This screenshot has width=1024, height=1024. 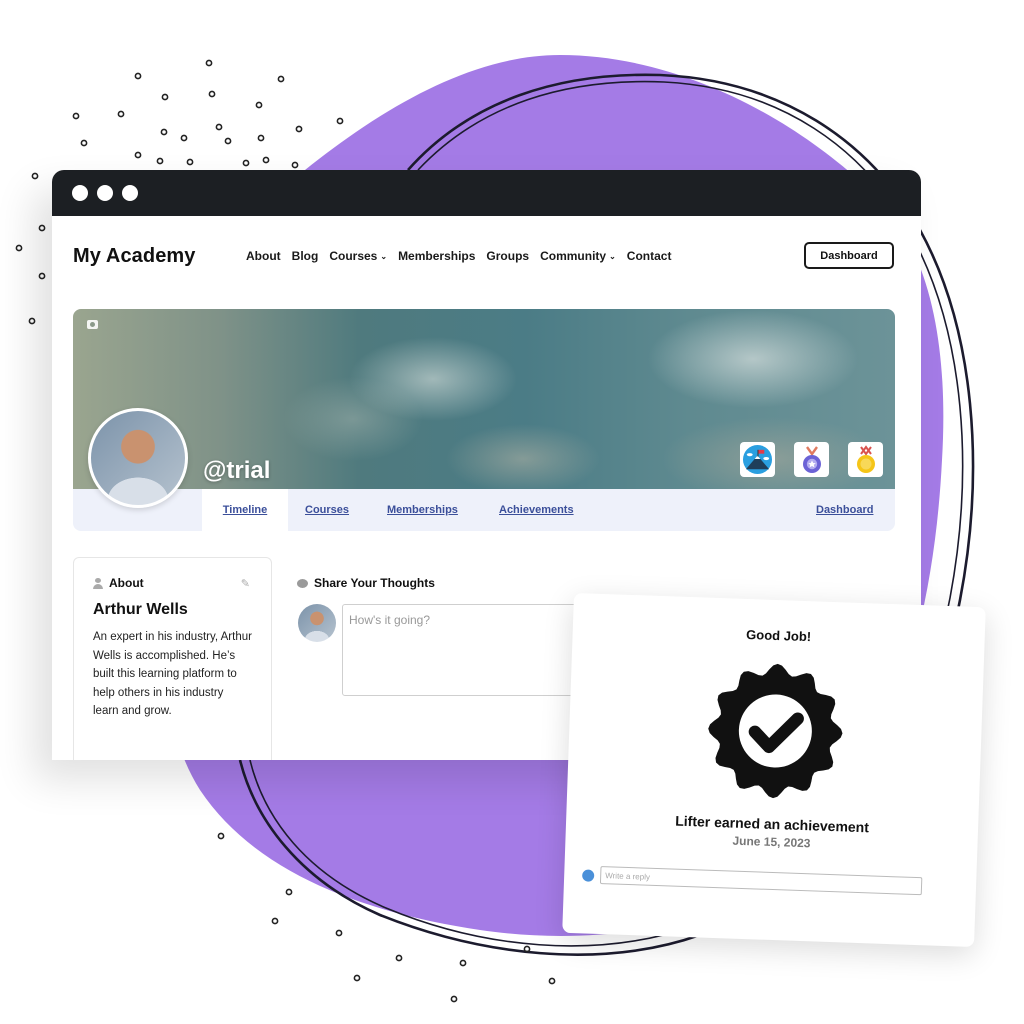 I want to click on tab-dashboard: Dashboard, so click(x=844, y=510).